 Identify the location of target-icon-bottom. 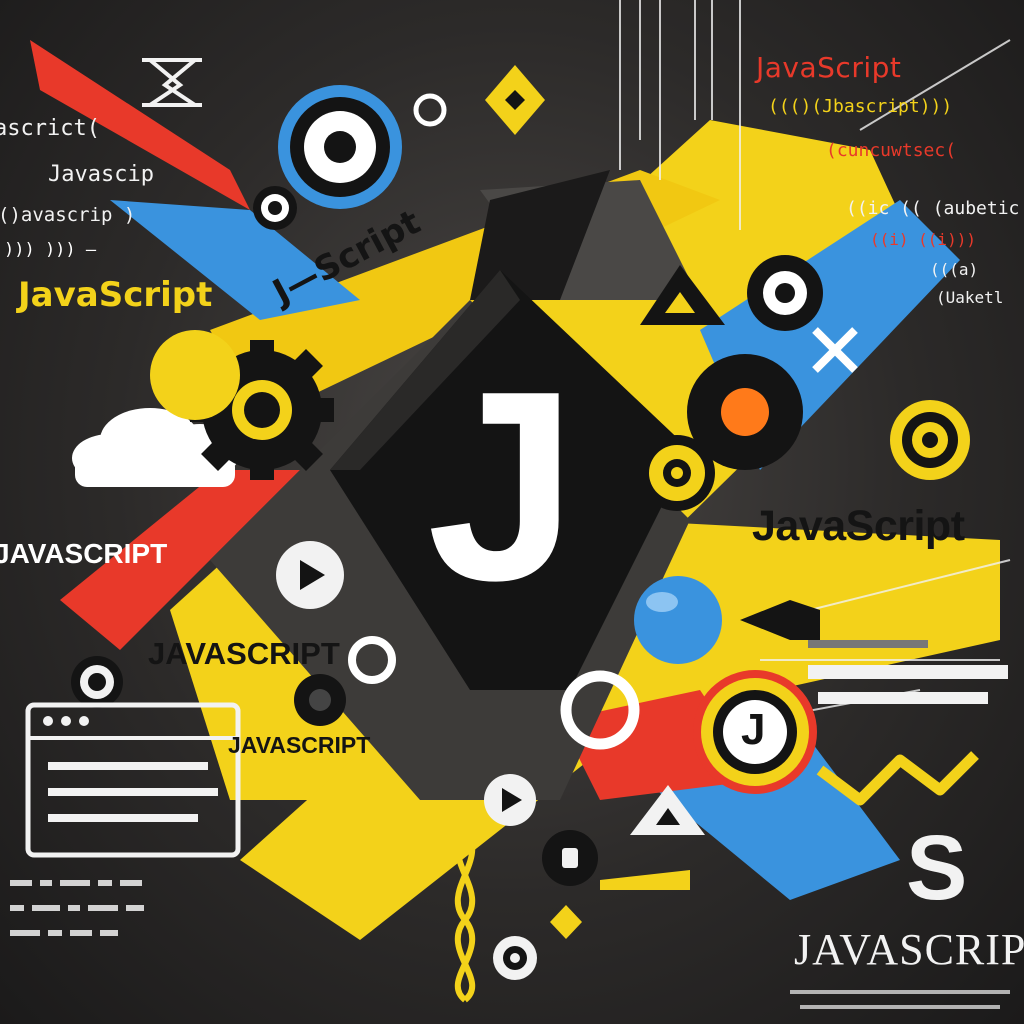
(515, 958).